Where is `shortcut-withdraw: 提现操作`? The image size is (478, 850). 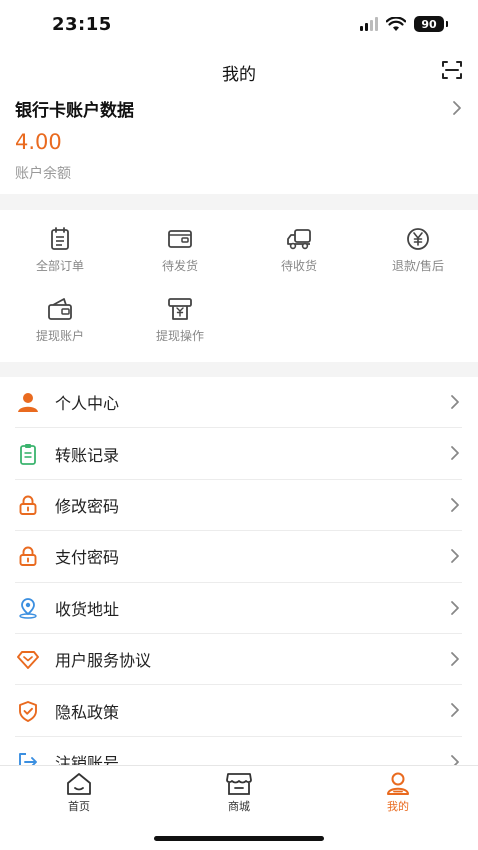 shortcut-withdraw: 提现操作 is located at coordinates (180, 327).